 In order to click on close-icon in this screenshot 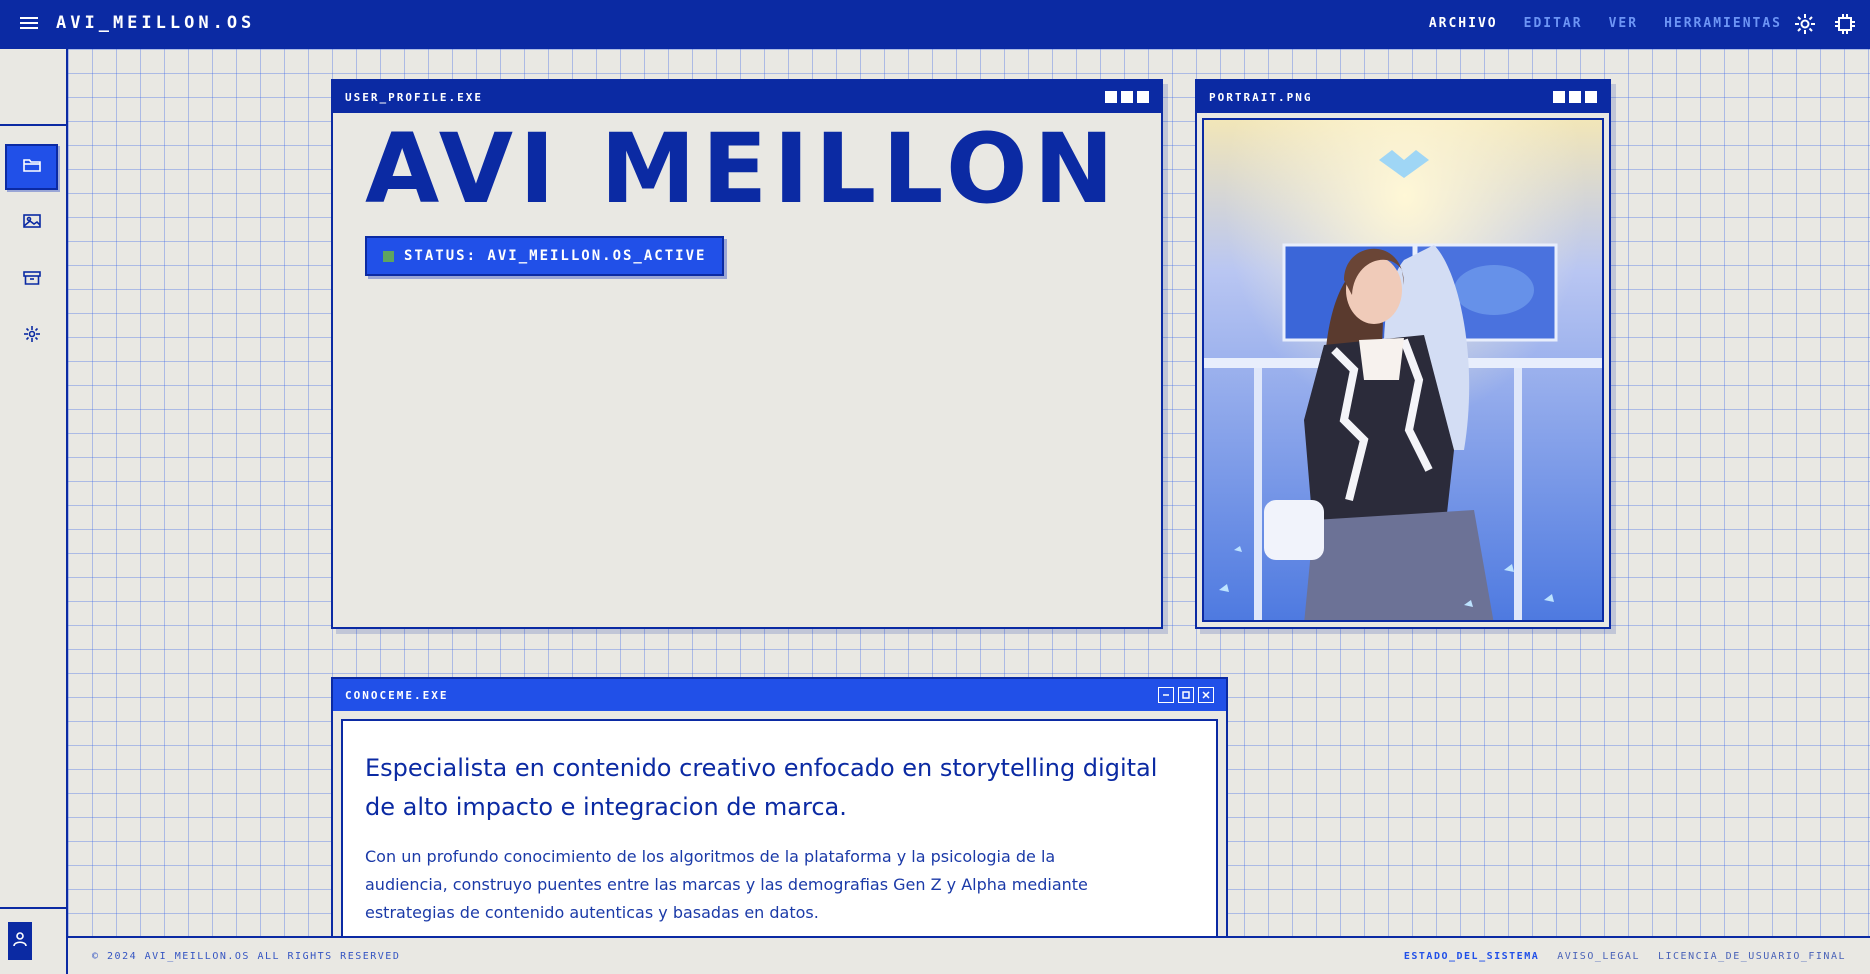, I will do `click(1206, 695)`.